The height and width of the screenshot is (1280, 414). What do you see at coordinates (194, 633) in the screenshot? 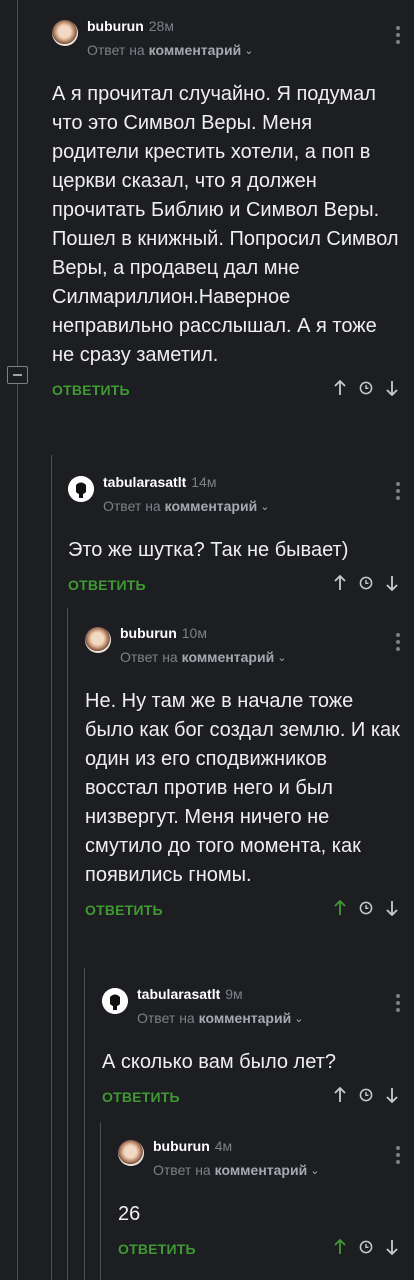
I see `comment-time: 10м` at bounding box center [194, 633].